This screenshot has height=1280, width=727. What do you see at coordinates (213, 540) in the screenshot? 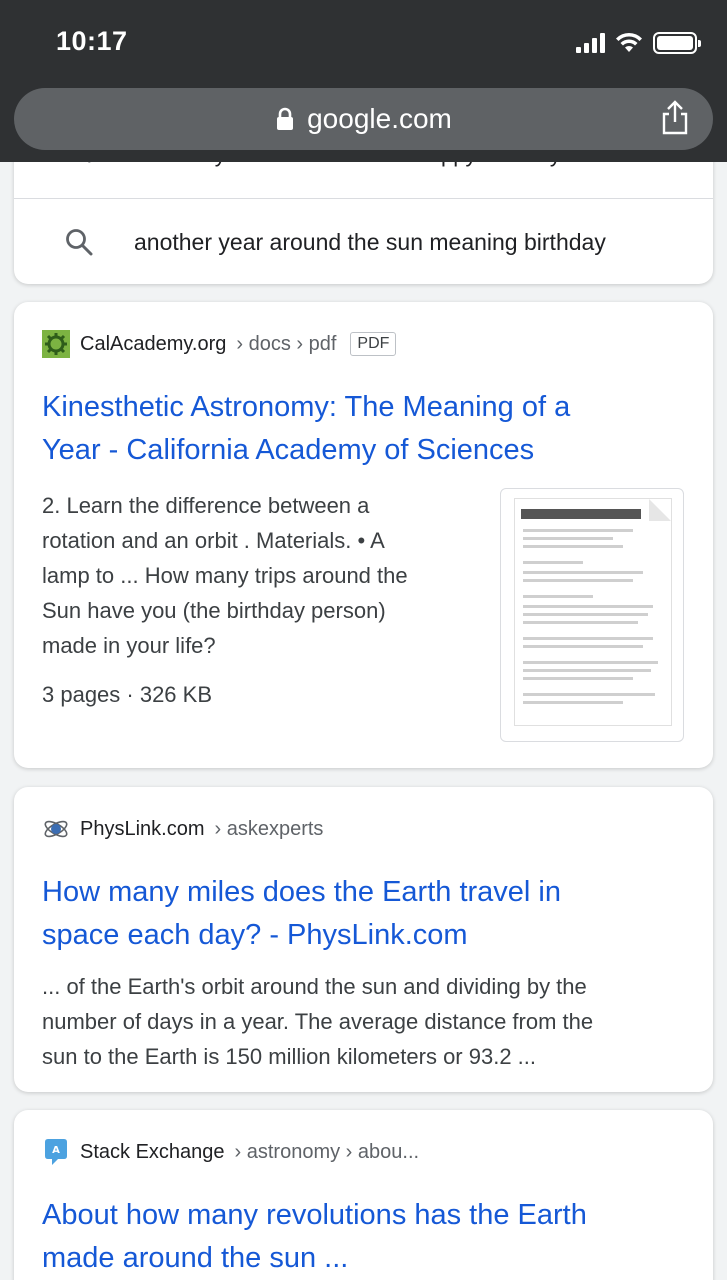
I see `snippet-line: rotation and an orbit . Materials. • A` at bounding box center [213, 540].